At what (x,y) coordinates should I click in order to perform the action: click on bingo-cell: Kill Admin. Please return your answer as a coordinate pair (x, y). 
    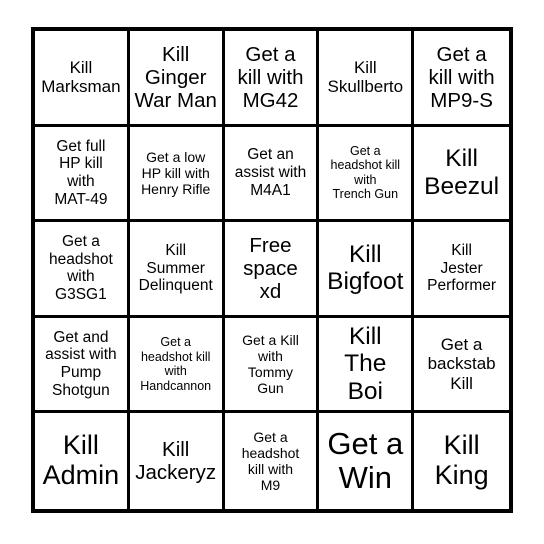
    Looking at the image, I should click on (82, 461).